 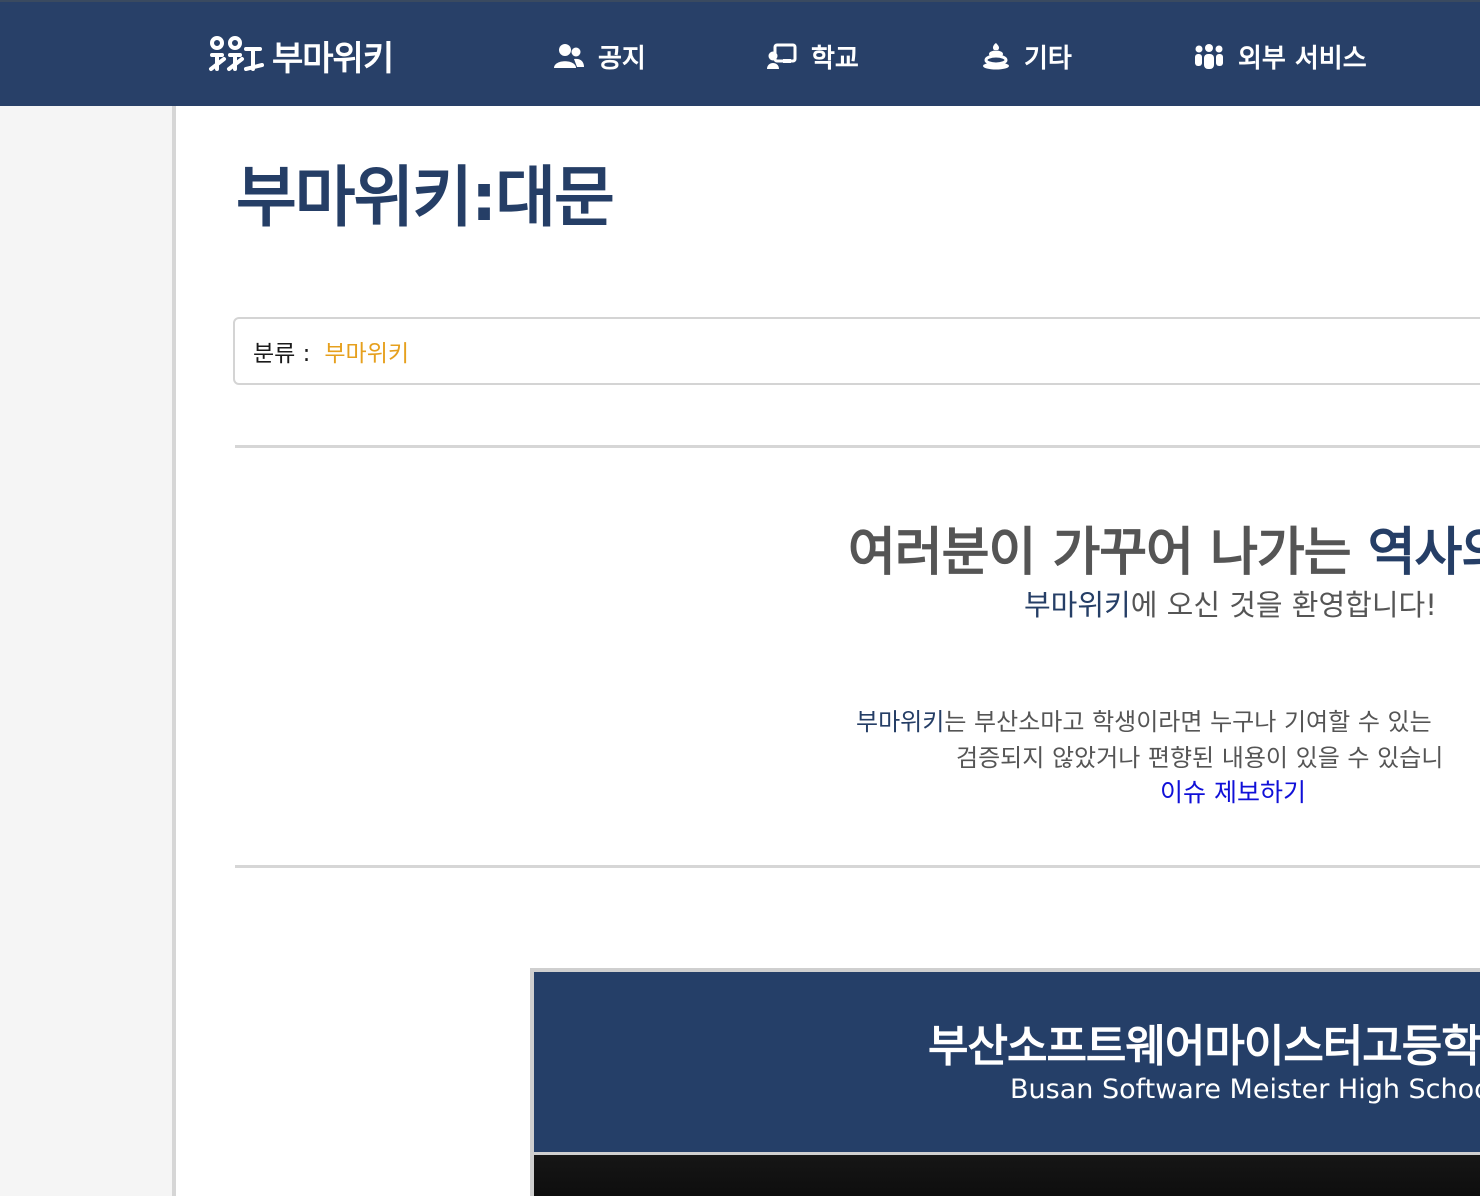 What do you see at coordinates (236, 53) in the screenshot?
I see `logo-mark-icon` at bounding box center [236, 53].